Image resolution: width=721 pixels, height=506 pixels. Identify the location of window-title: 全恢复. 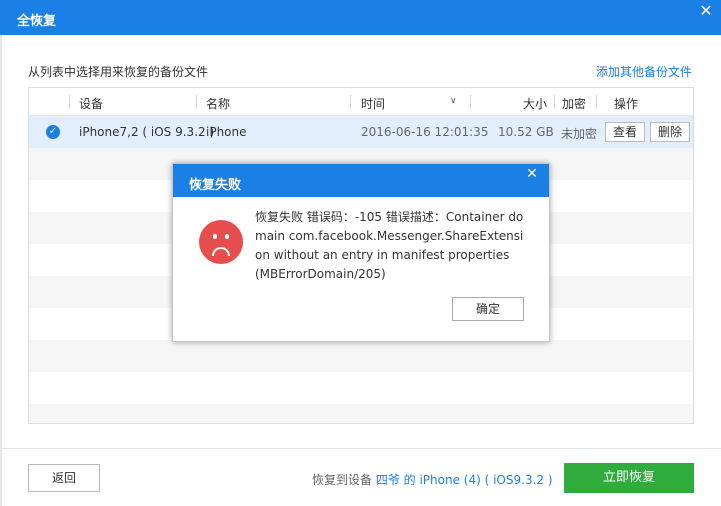
(37, 21).